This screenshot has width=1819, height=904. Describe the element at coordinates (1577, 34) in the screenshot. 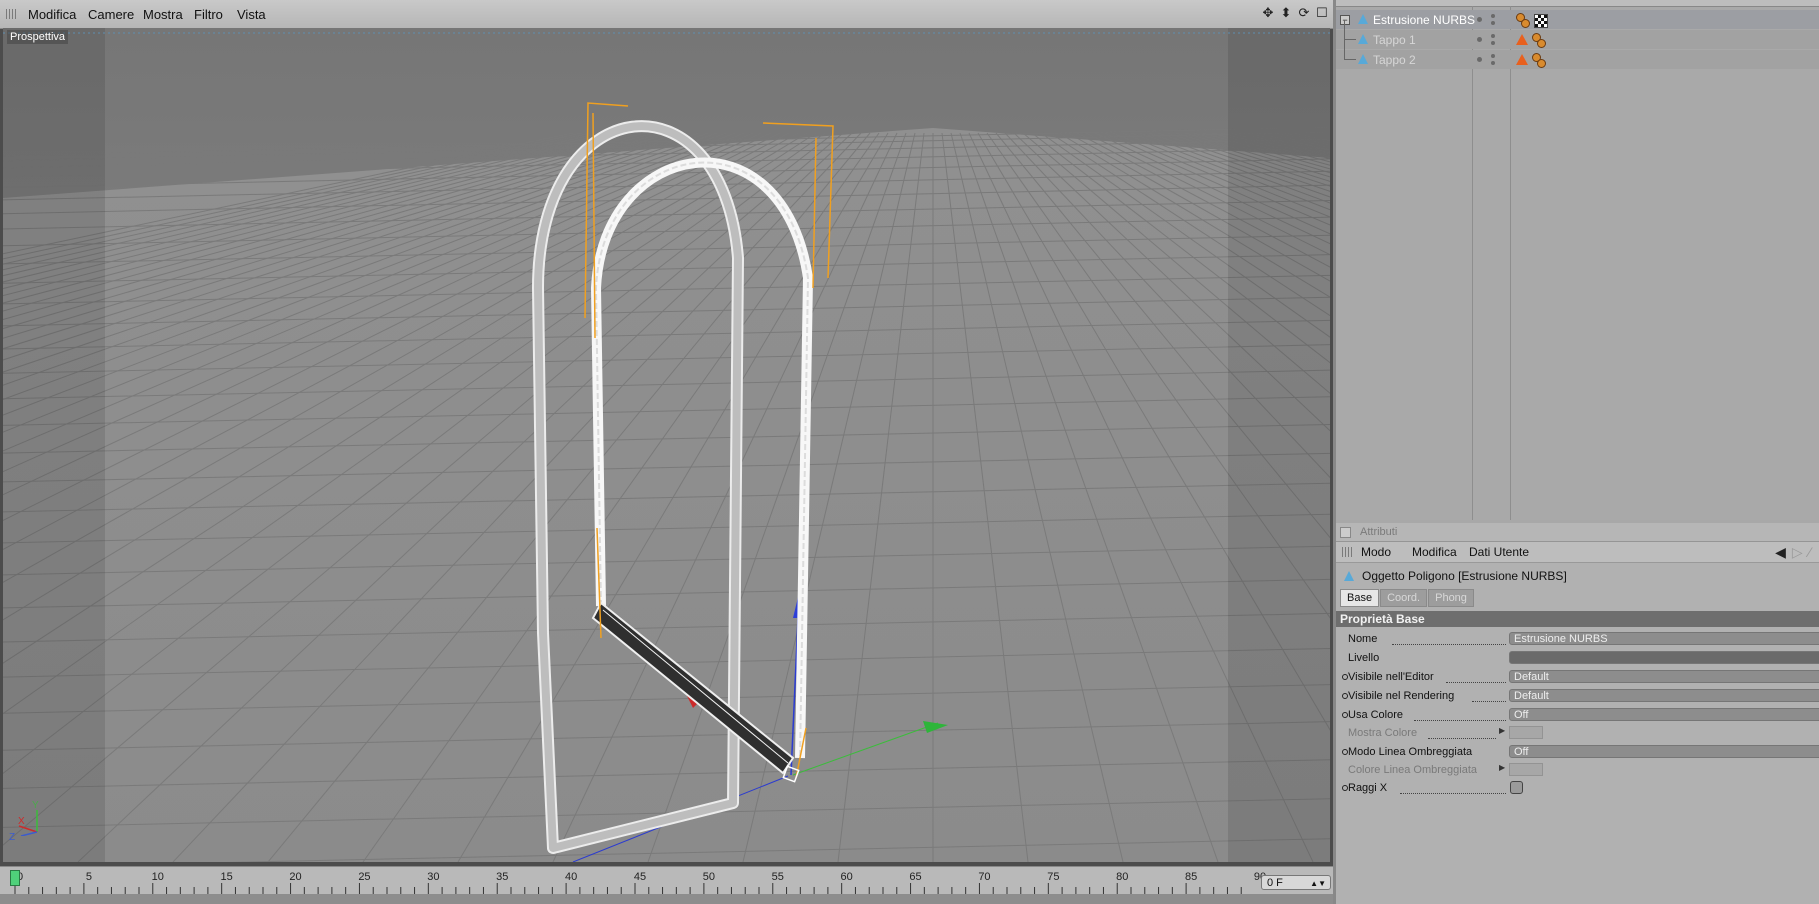

I see `object-row-tappo-1: Tappo 1` at that location.